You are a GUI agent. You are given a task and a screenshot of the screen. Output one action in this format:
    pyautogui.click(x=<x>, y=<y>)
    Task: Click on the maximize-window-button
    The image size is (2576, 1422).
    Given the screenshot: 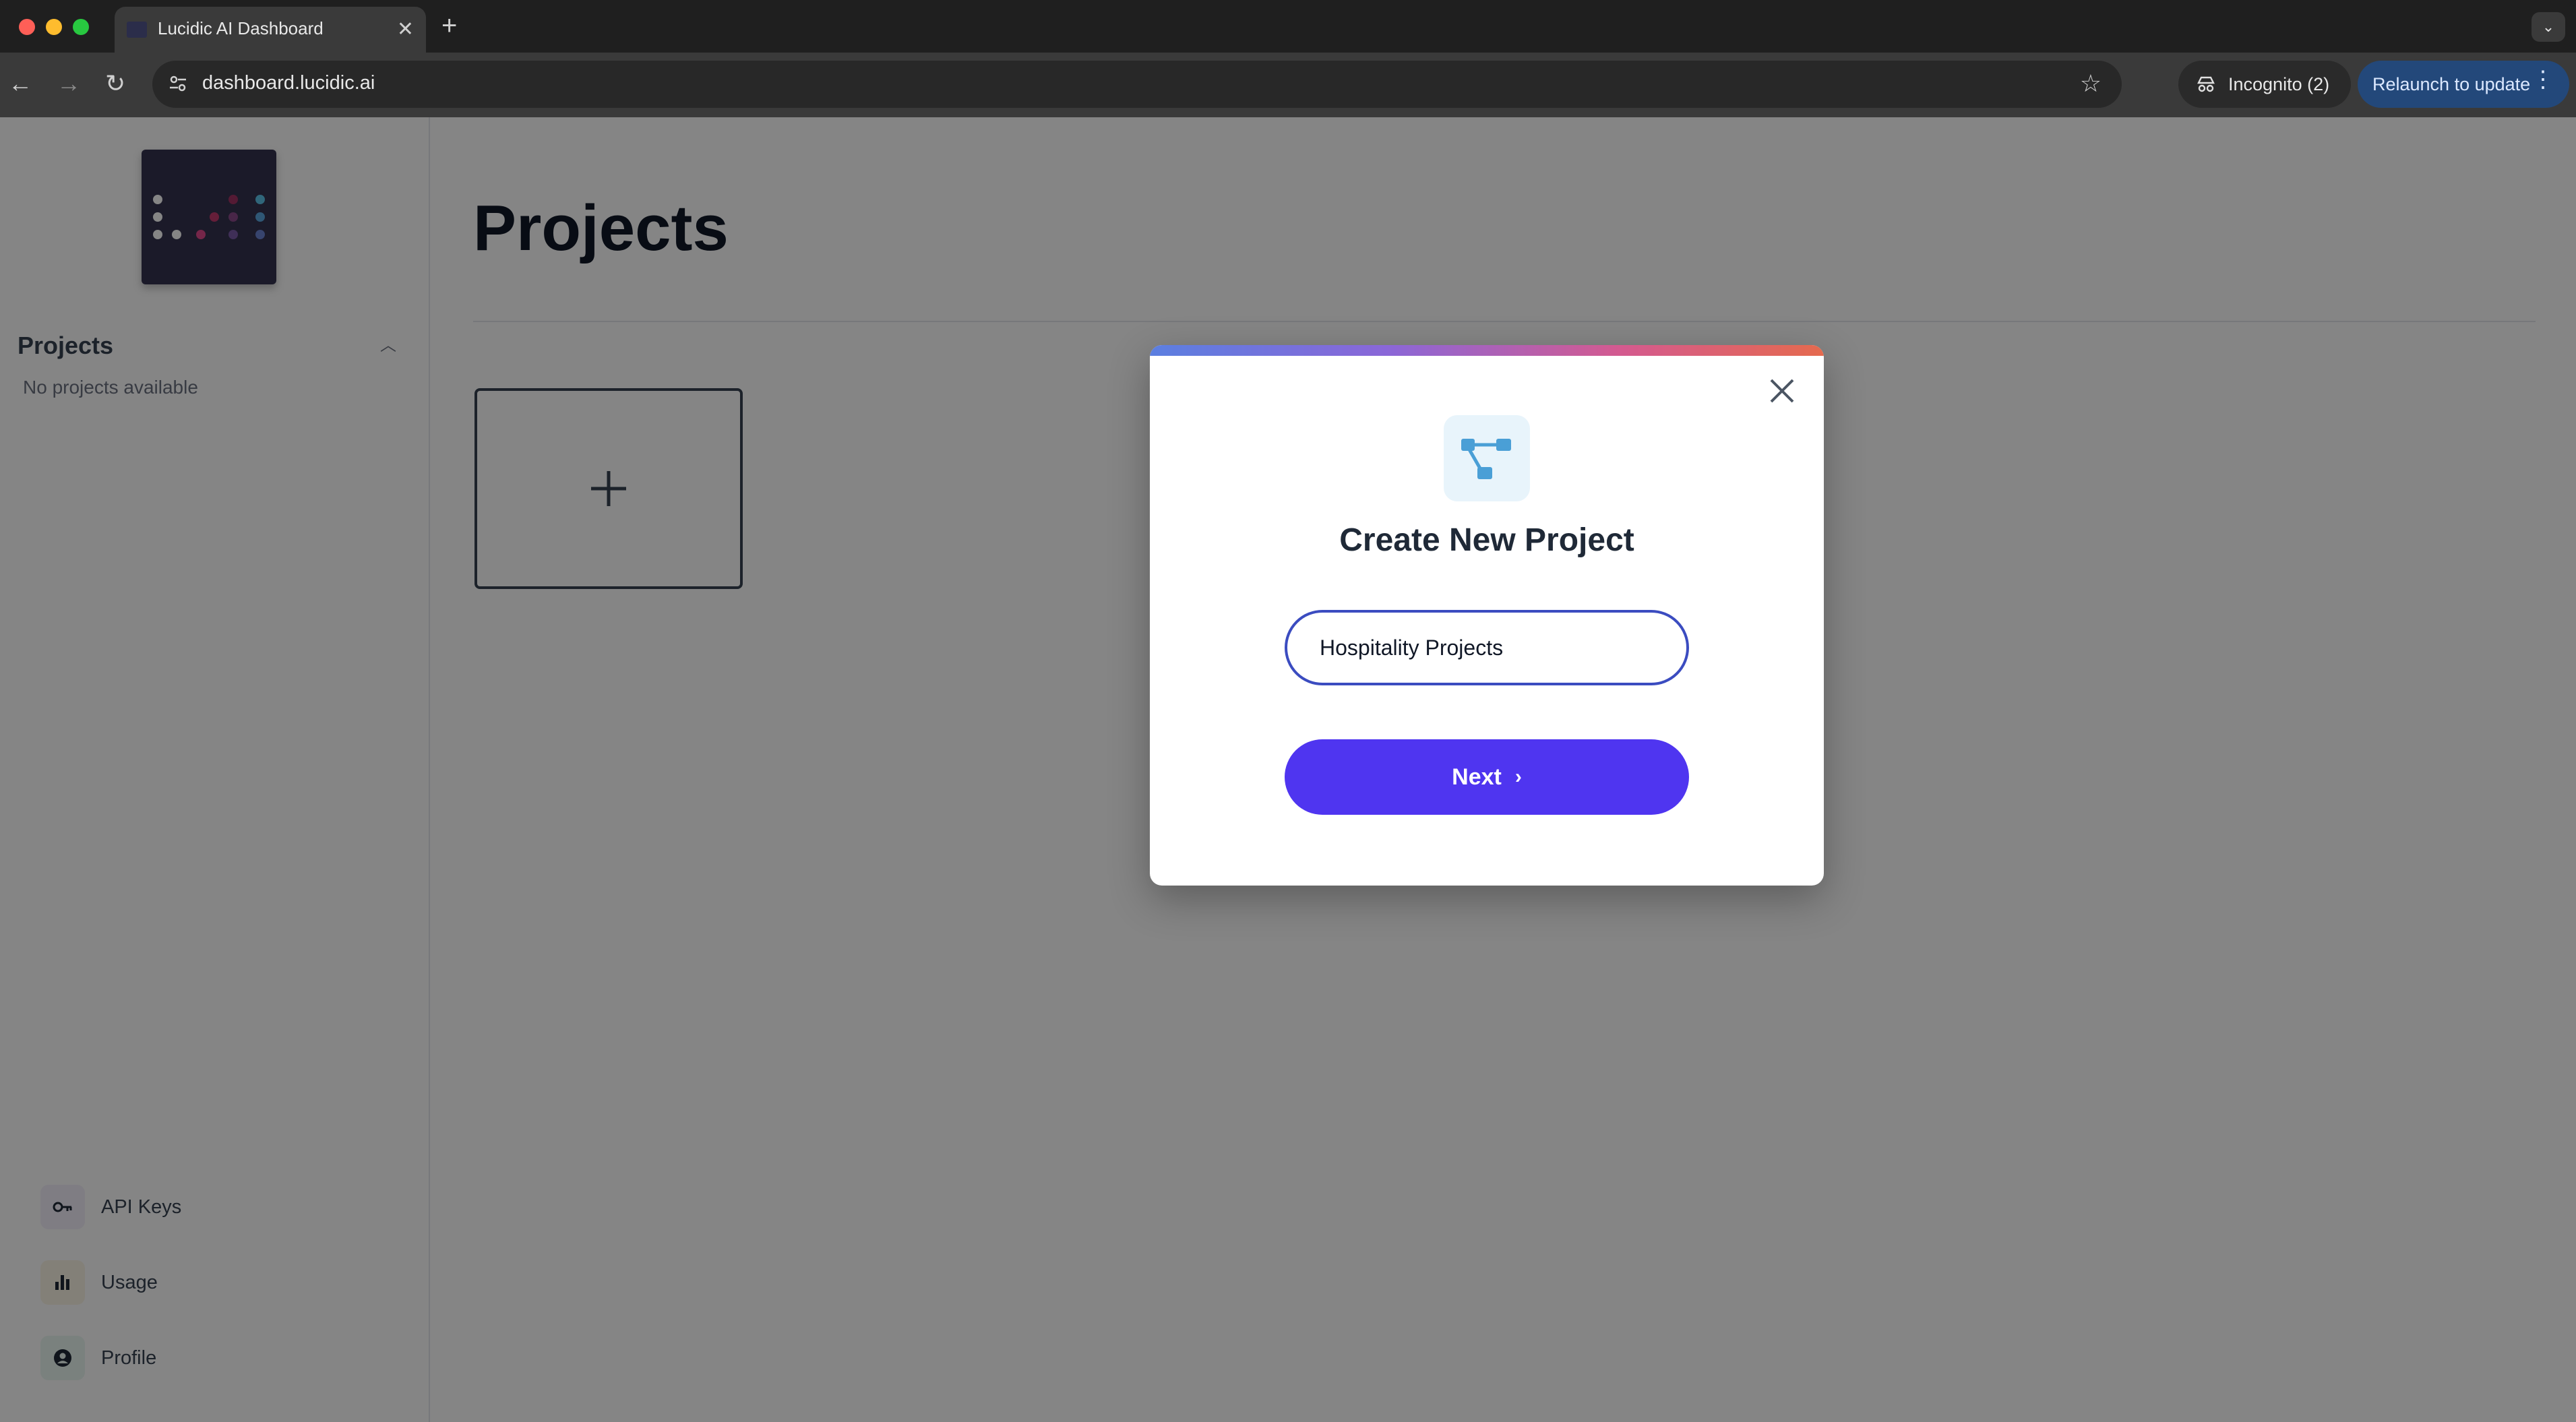 What is the action you would take?
    pyautogui.click(x=81, y=27)
    